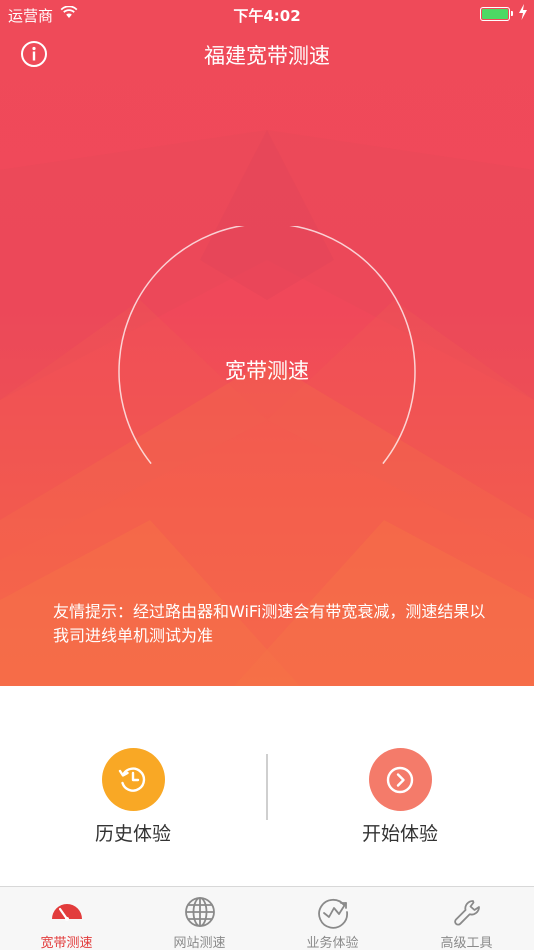 The width and height of the screenshot is (534, 950). What do you see at coordinates (466, 913) in the screenshot?
I see `wrench-icon` at bounding box center [466, 913].